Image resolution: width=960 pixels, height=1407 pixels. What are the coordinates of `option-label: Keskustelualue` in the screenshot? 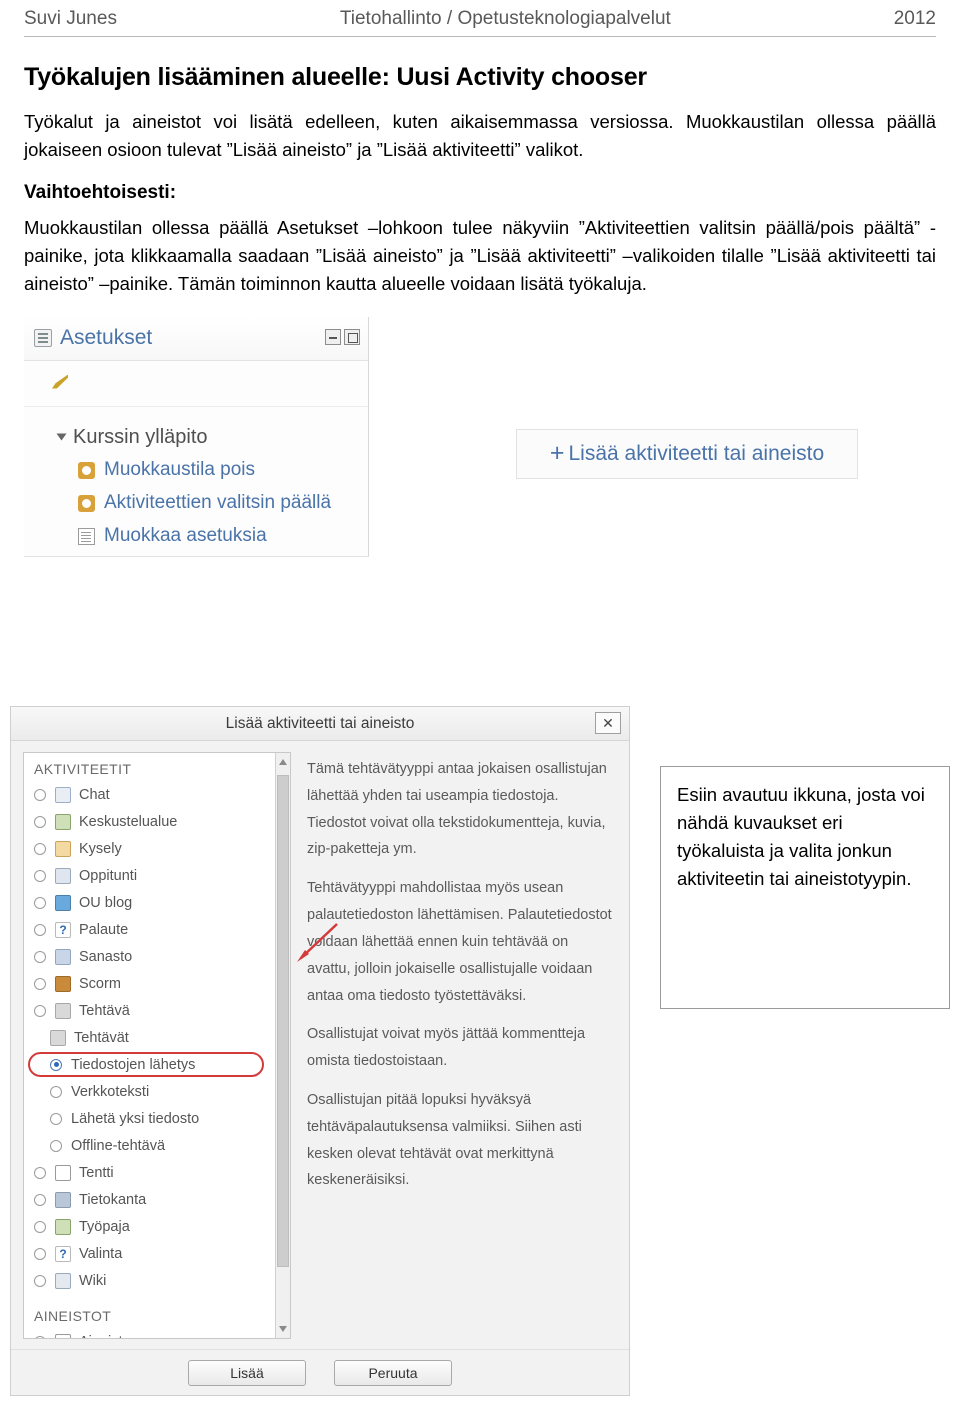 It's located at (128, 821).